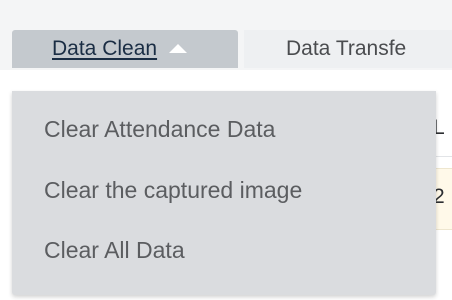  I want to click on tab-data-transfer: Data Transfe, so click(348, 49).